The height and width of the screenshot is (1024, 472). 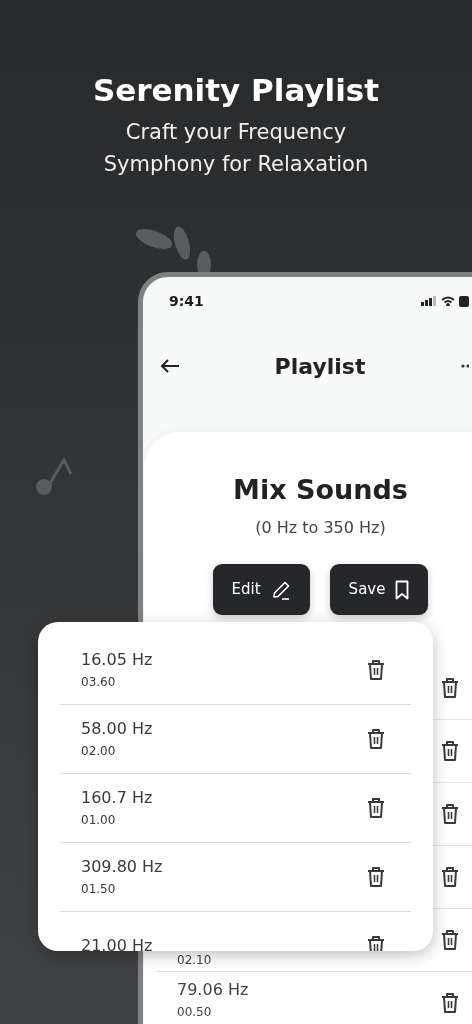 What do you see at coordinates (99, 820) in the screenshot?
I see `duration-text: 01.00` at bounding box center [99, 820].